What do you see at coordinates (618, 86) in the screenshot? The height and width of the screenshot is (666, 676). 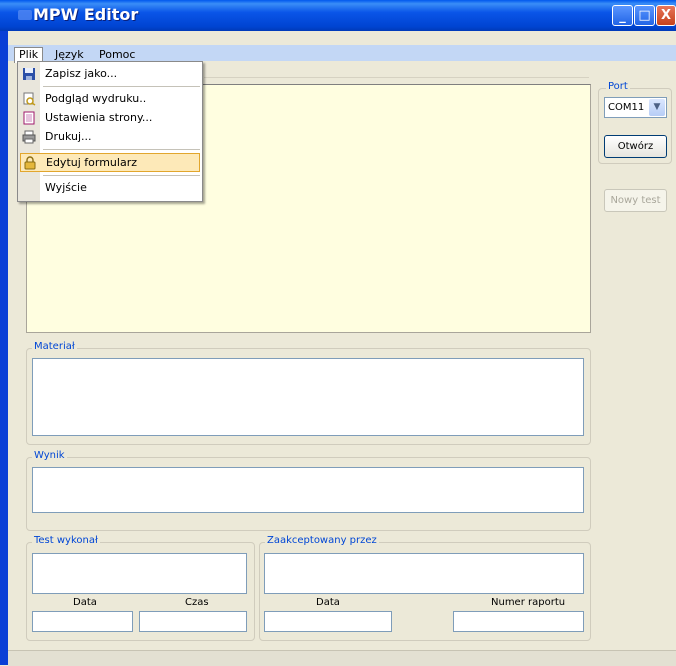 I see `port-label: Port` at bounding box center [618, 86].